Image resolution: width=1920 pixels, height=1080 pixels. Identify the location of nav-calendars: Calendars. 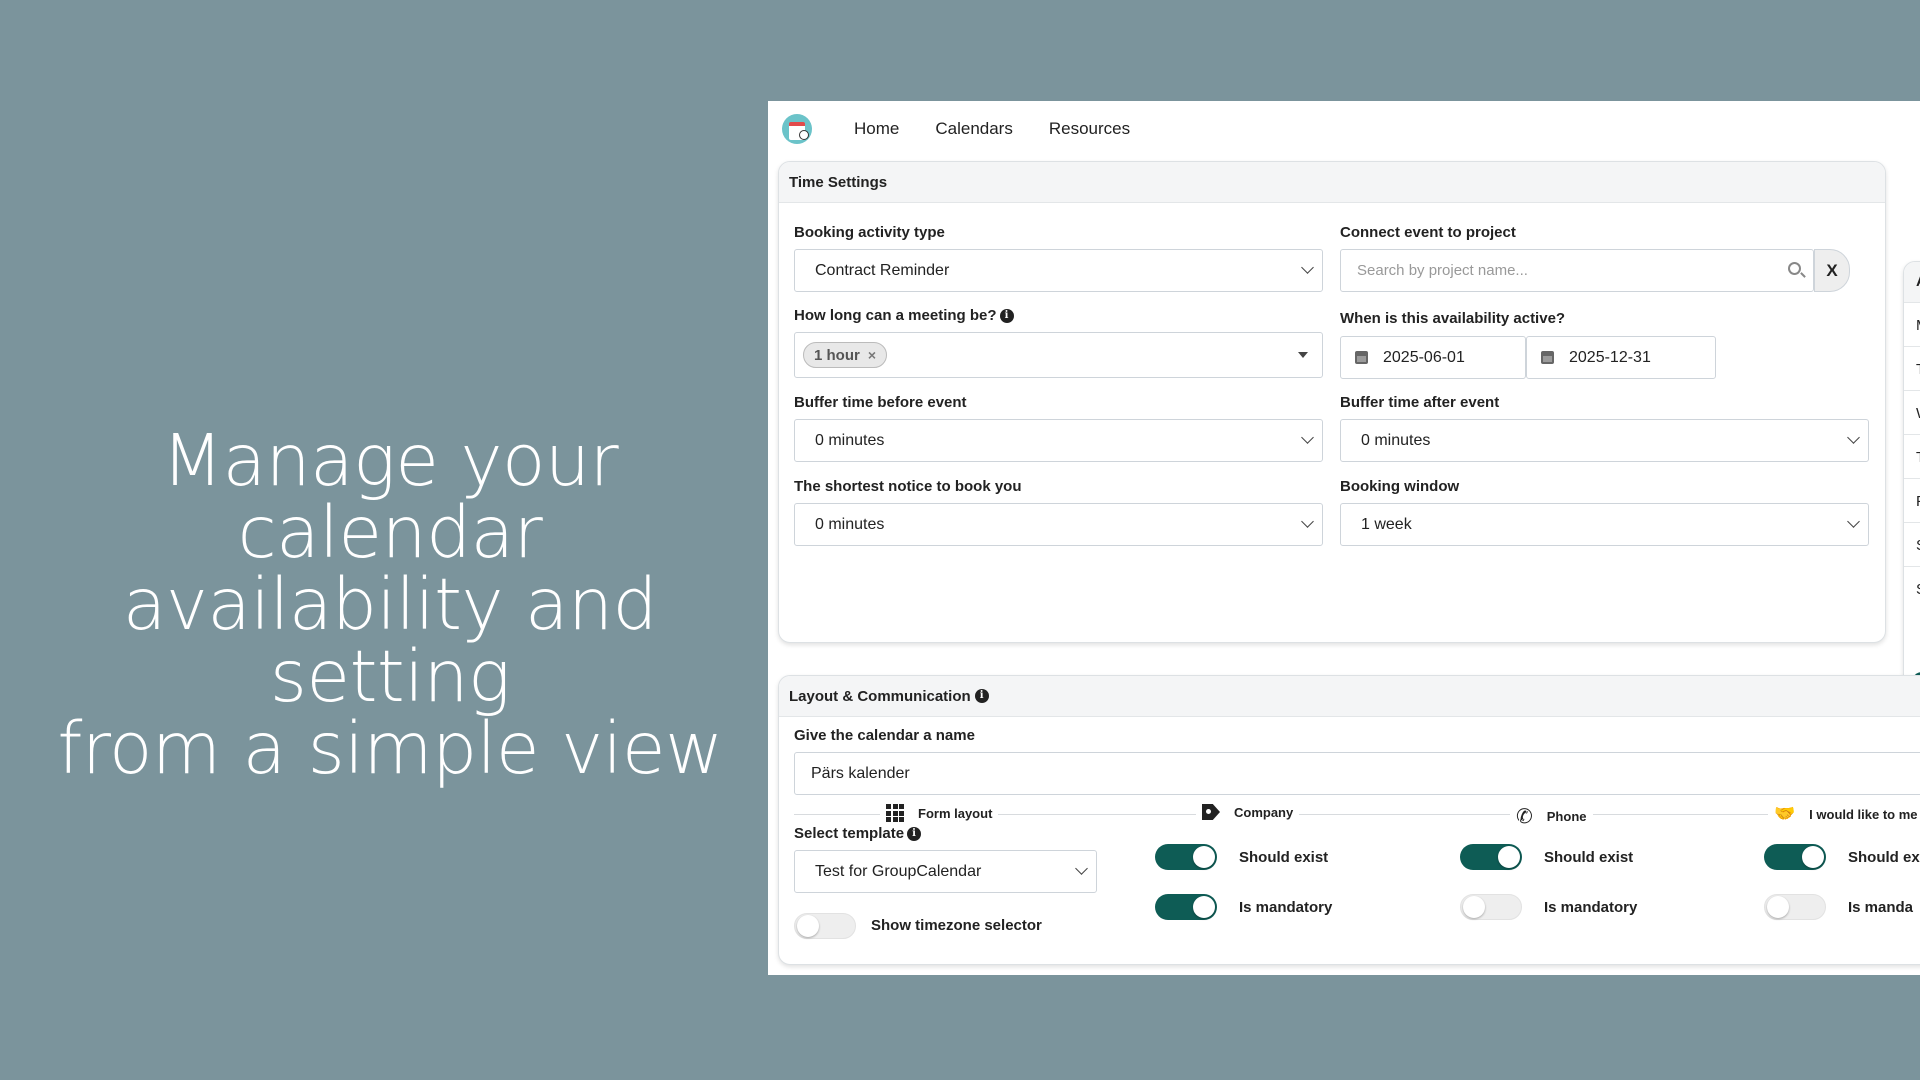
(974, 129).